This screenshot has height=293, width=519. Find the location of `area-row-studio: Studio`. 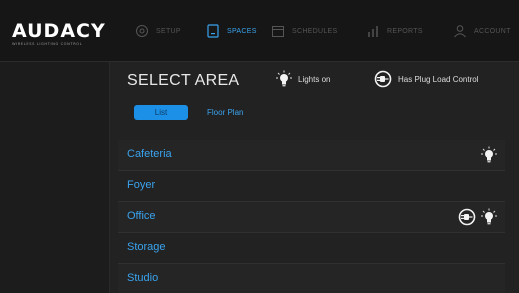

area-row-studio: Studio is located at coordinates (311, 278).